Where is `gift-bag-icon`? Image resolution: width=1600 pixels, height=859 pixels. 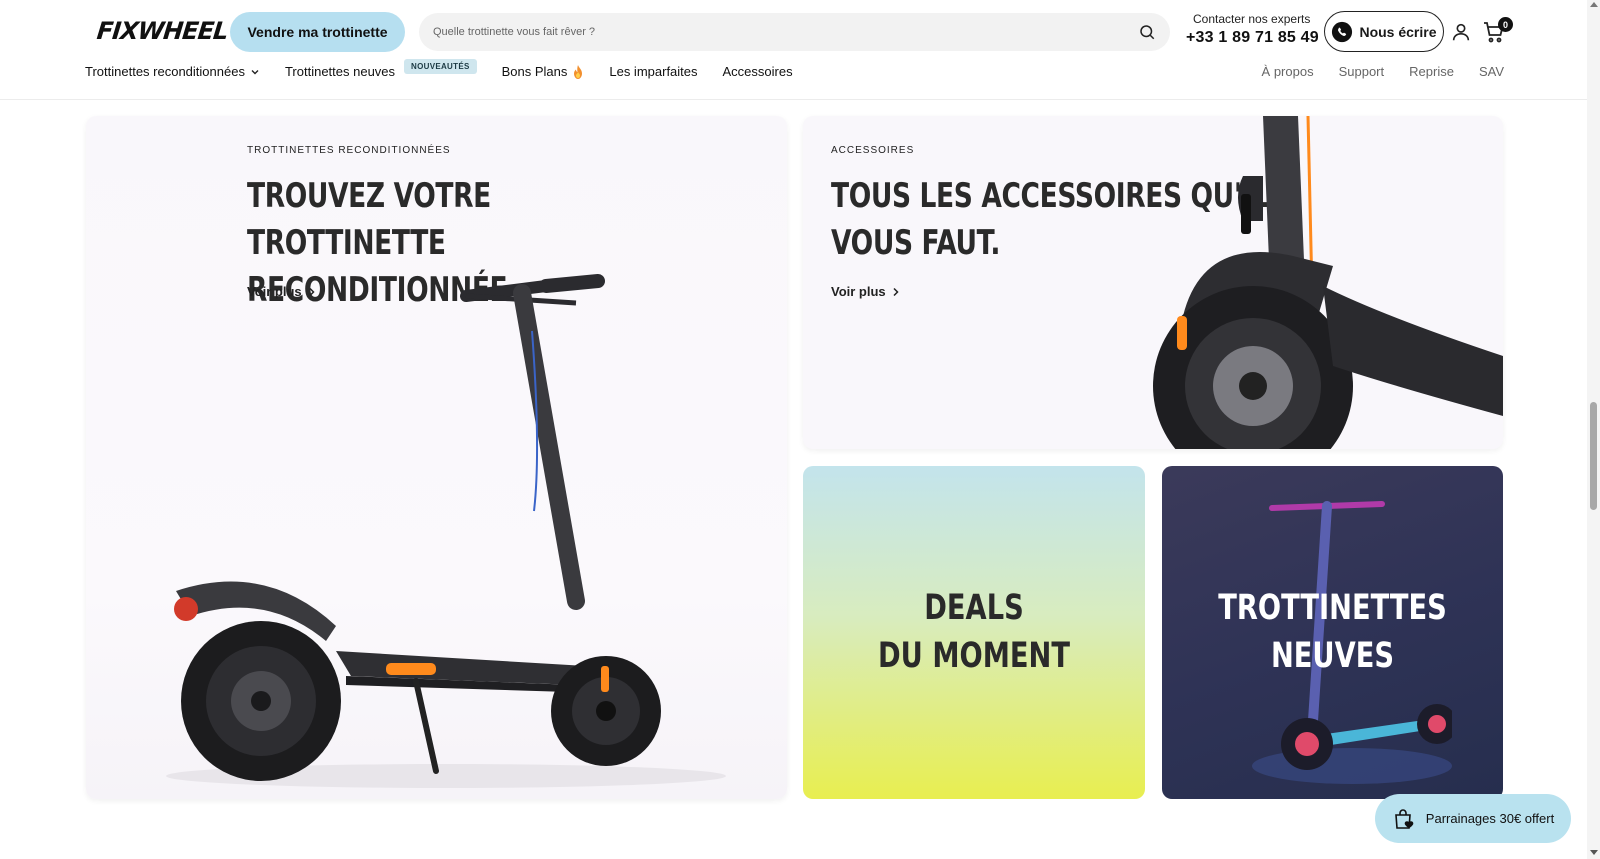
gift-bag-icon is located at coordinates (1404, 818).